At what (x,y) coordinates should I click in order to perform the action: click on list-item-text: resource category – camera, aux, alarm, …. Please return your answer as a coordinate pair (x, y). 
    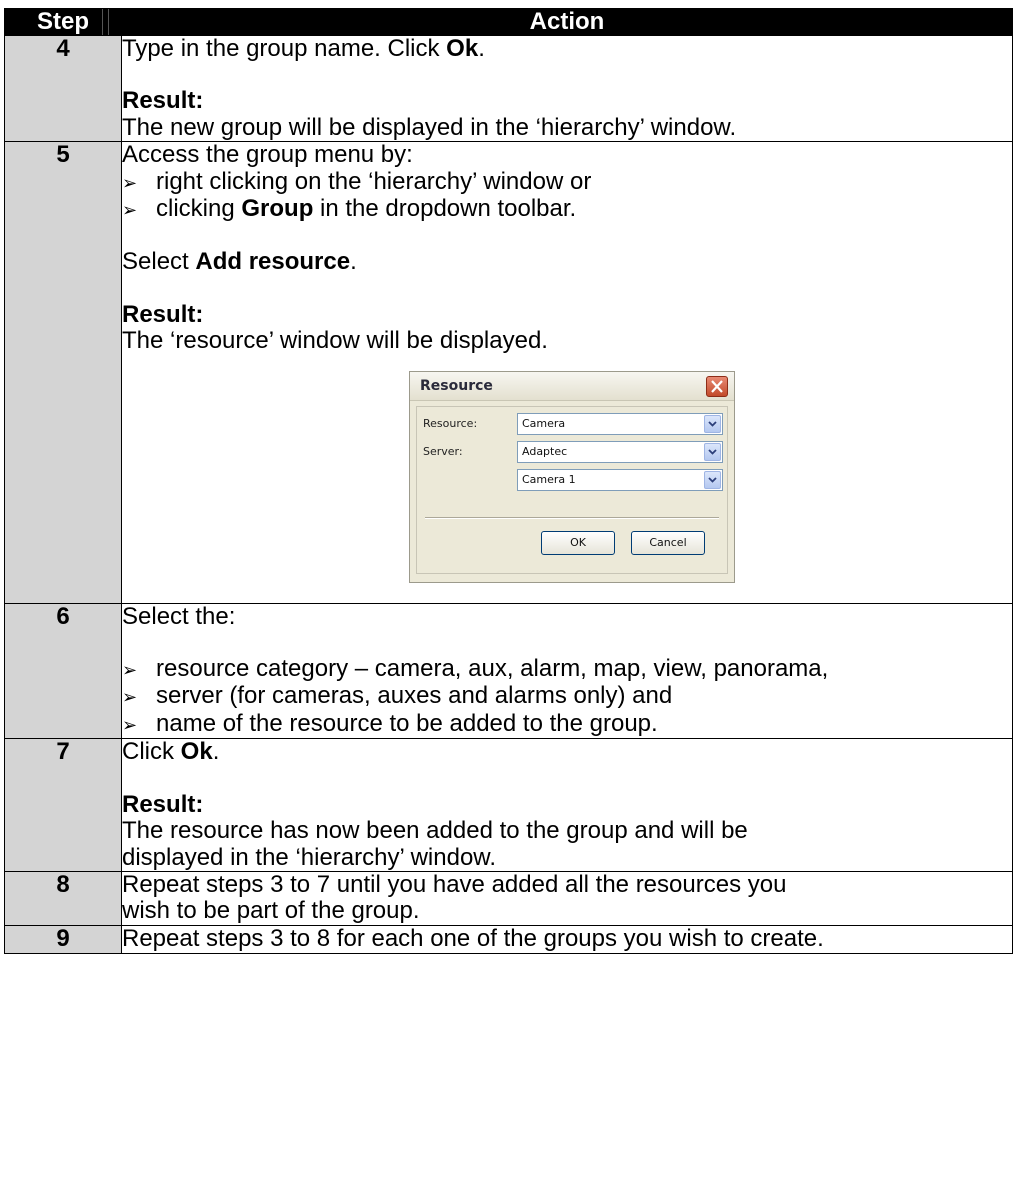
    Looking at the image, I should click on (492, 669).